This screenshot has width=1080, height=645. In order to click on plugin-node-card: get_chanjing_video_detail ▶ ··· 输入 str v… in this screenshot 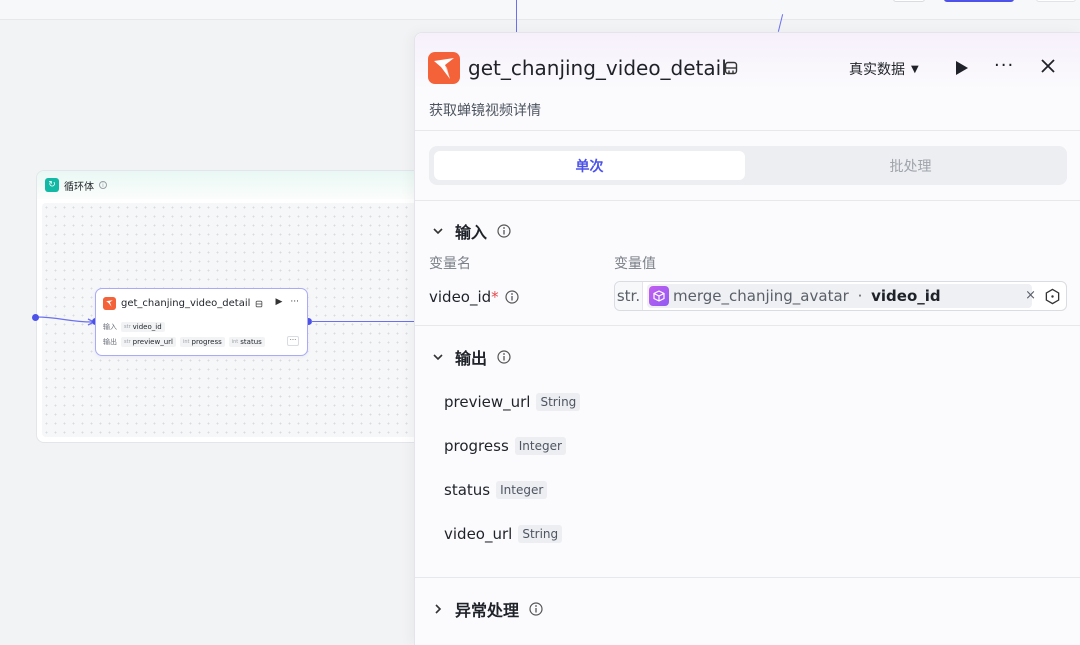, I will do `click(201, 322)`.